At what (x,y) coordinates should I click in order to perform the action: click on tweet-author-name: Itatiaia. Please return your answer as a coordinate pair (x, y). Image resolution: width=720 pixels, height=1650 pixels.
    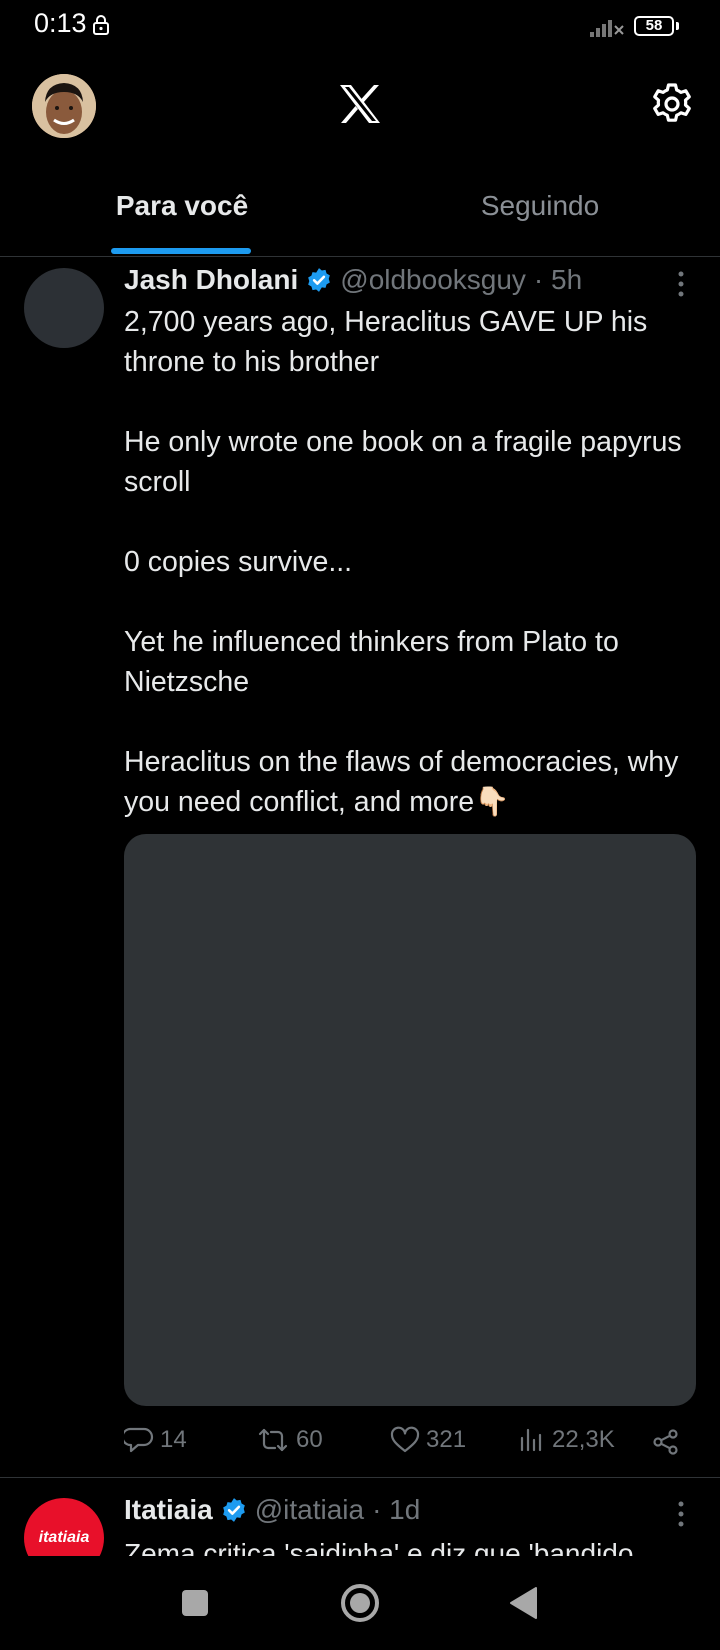
    Looking at the image, I should click on (168, 1510).